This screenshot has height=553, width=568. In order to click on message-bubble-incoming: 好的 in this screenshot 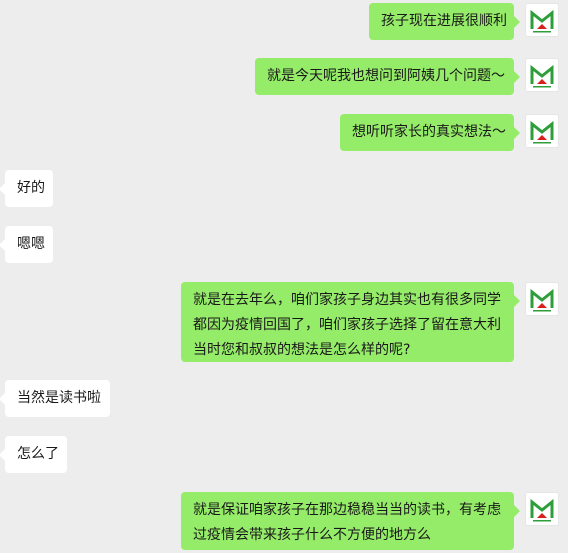, I will do `click(26, 188)`.